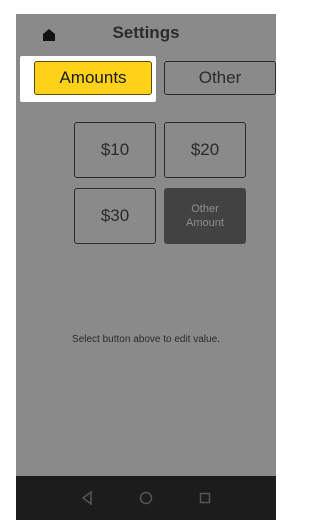 The height and width of the screenshot is (520, 320). Describe the element at coordinates (205, 216) in the screenshot. I see `other-amount-button: Other Amount` at that location.